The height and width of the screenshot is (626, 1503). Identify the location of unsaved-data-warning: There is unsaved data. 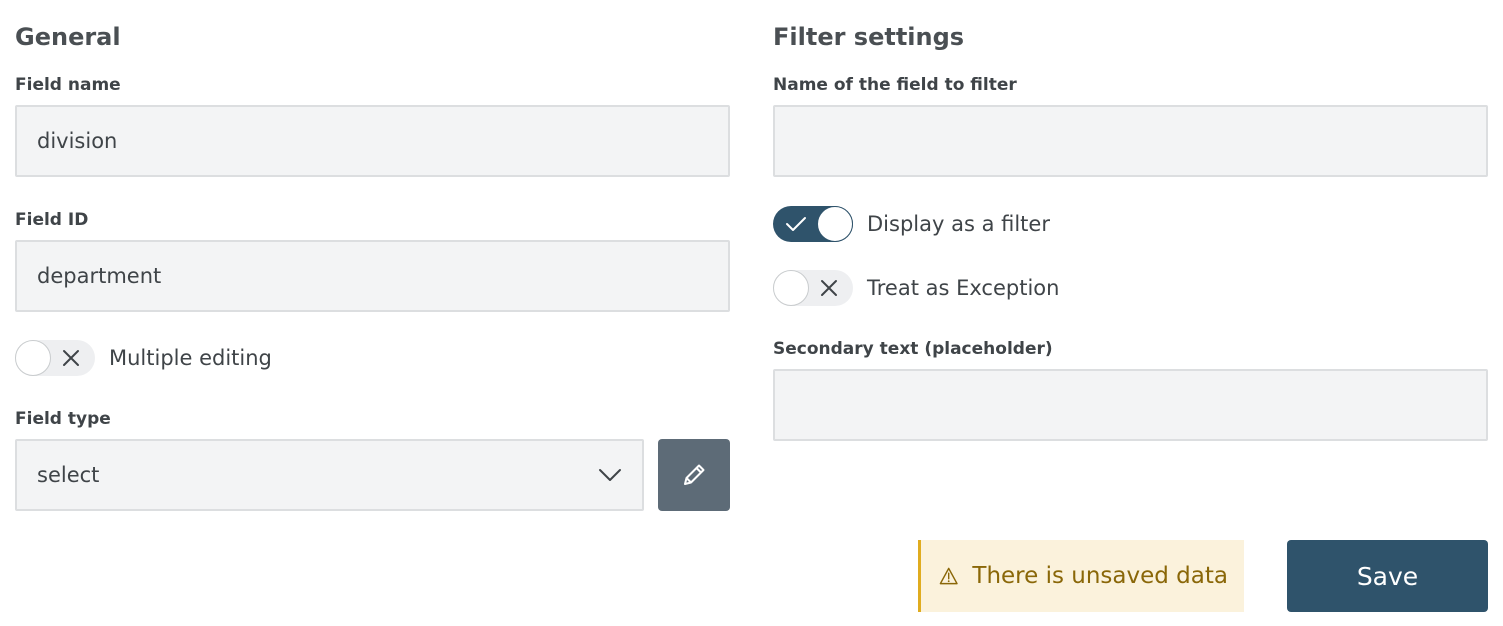
(1081, 576).